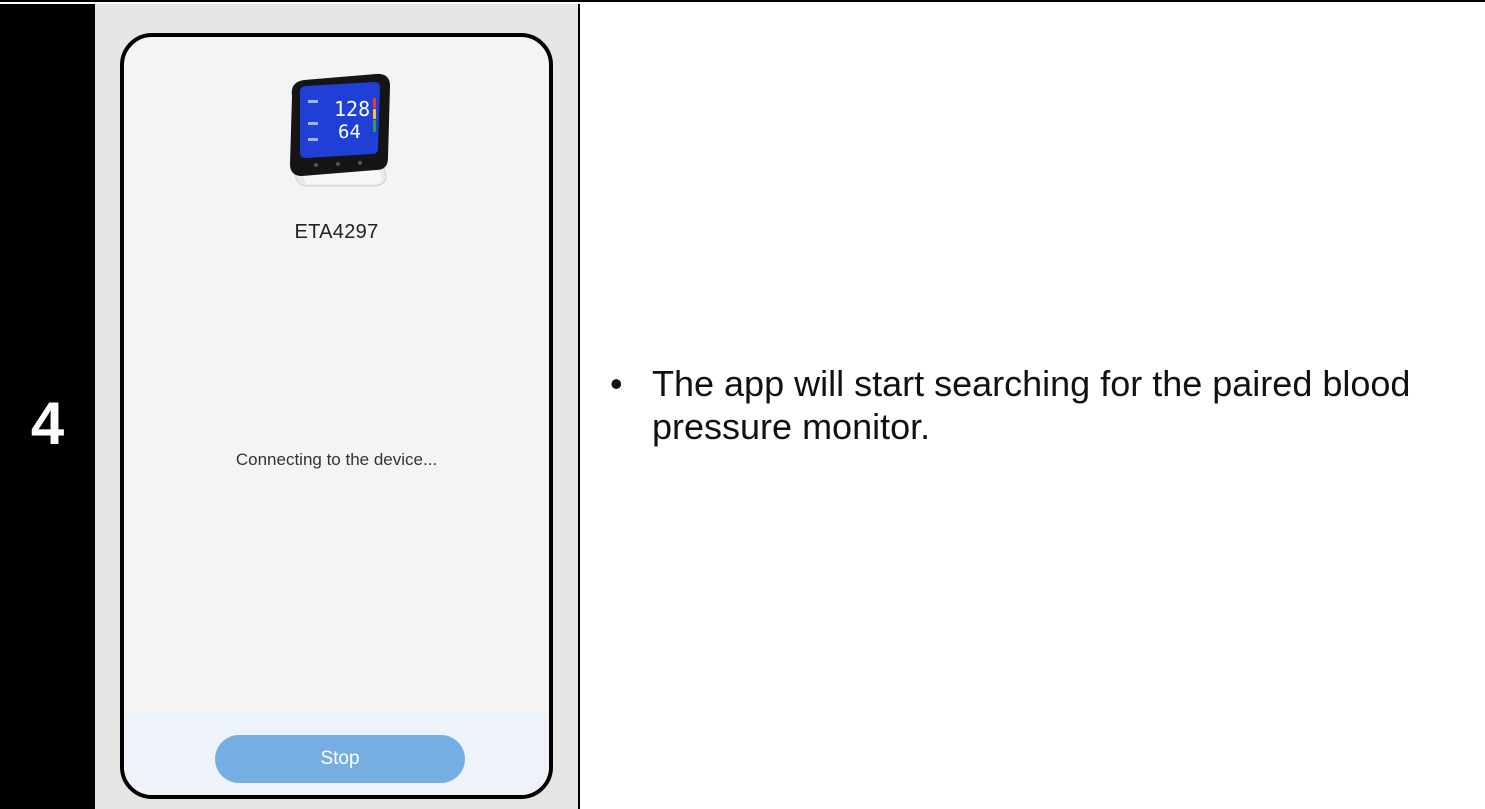  Describe the element at coordinates (336, 232) in the screenshot. I see `device-name: ETA4297` at that location.